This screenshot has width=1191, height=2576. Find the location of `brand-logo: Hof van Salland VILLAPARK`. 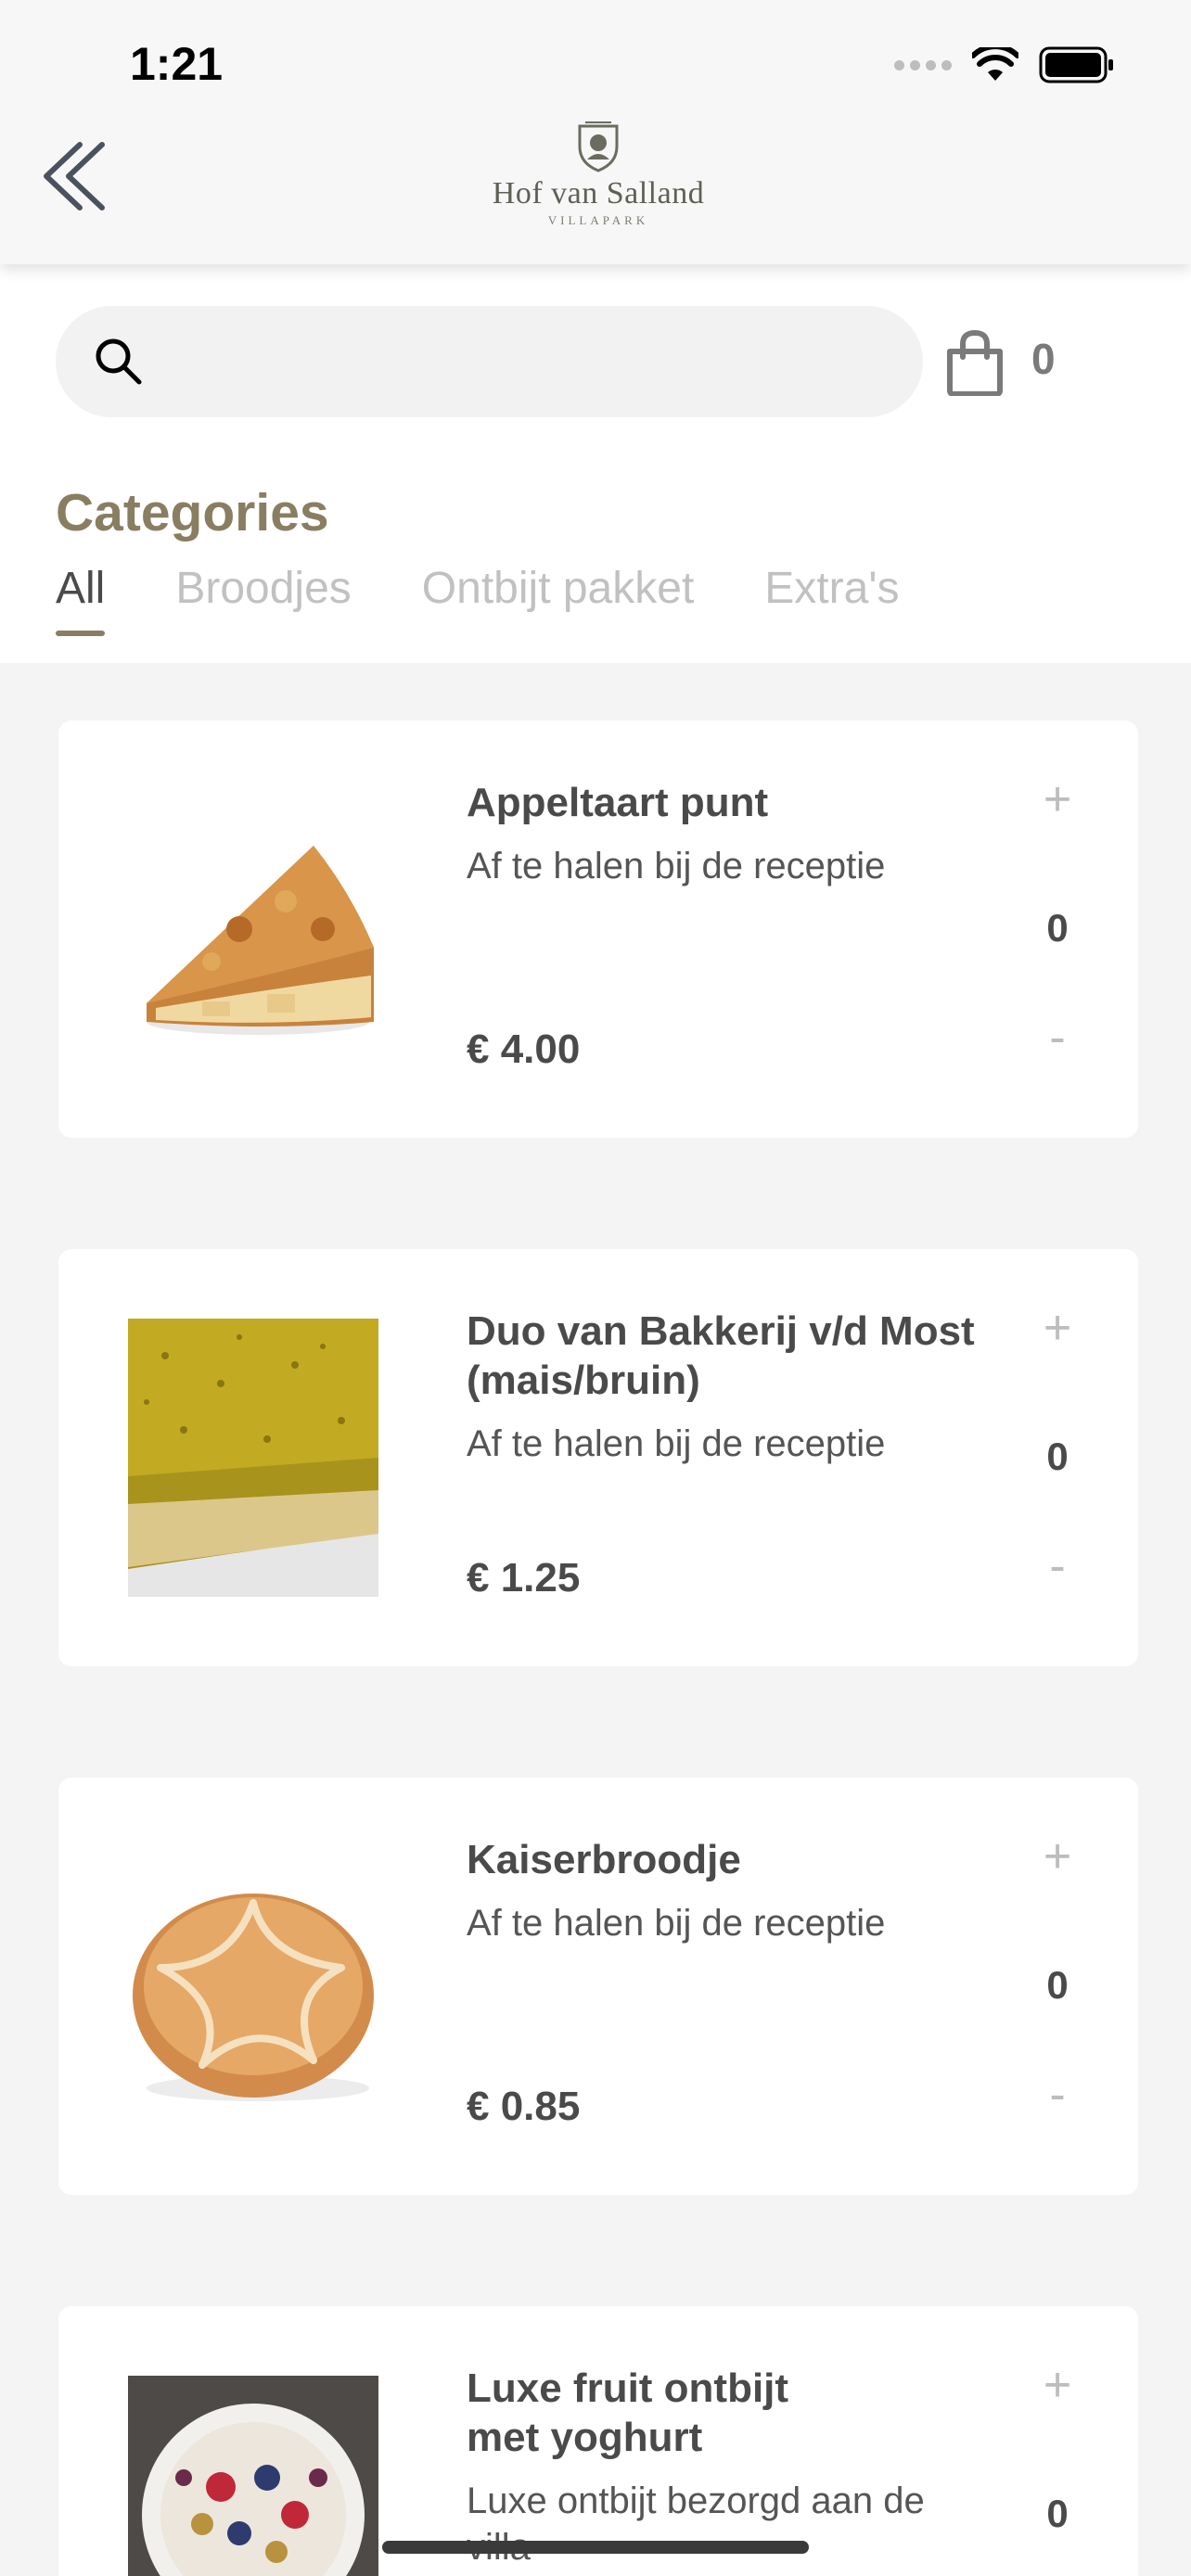

brand-logo: Hof van Salland VILLAPARK is located at coordinates (598, 179).